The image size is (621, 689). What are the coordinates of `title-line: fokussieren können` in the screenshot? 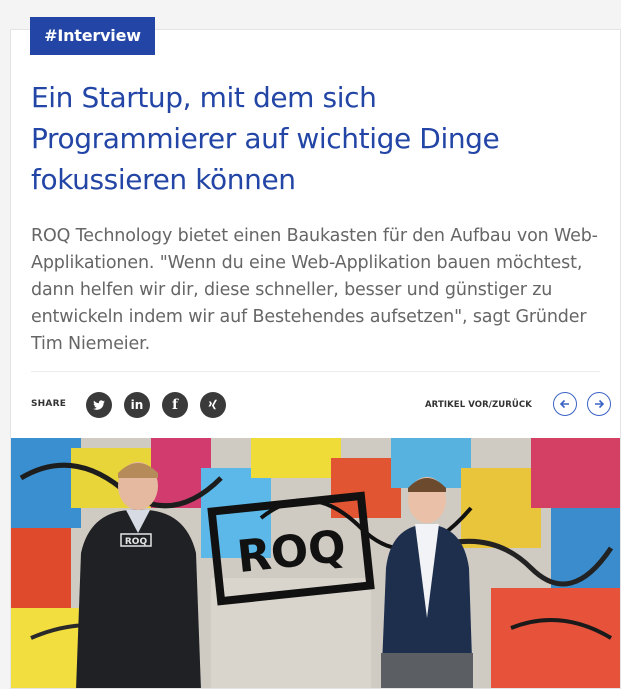 It's located at (163, 179).